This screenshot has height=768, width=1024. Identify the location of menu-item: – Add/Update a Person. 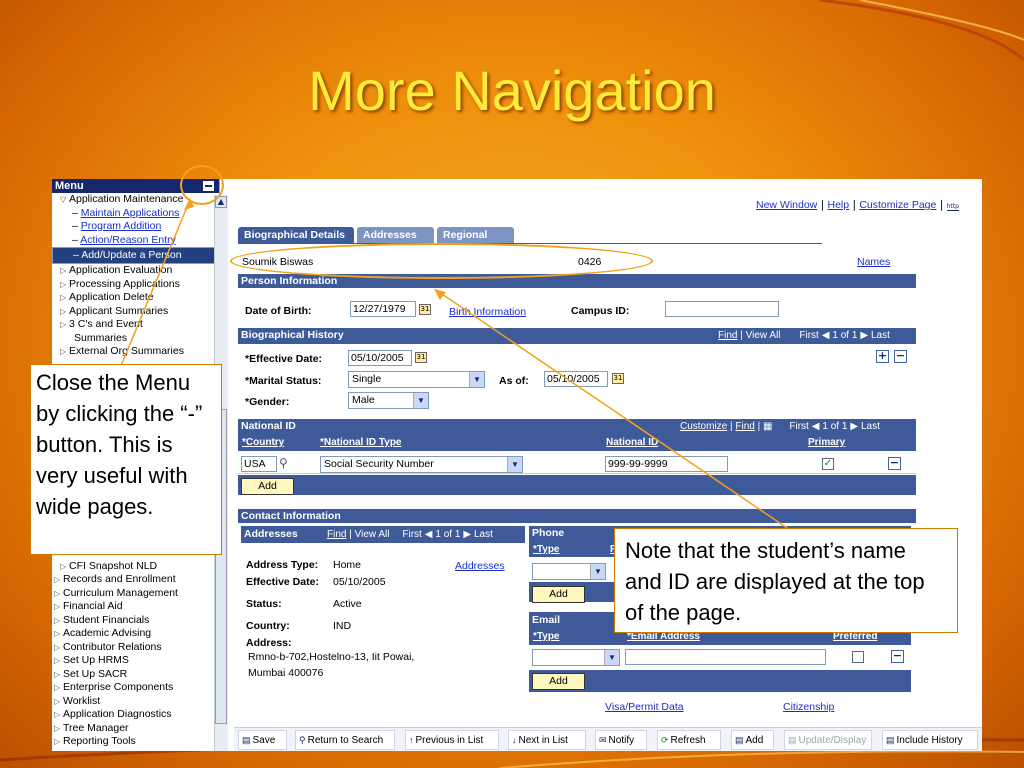
(135, 255).